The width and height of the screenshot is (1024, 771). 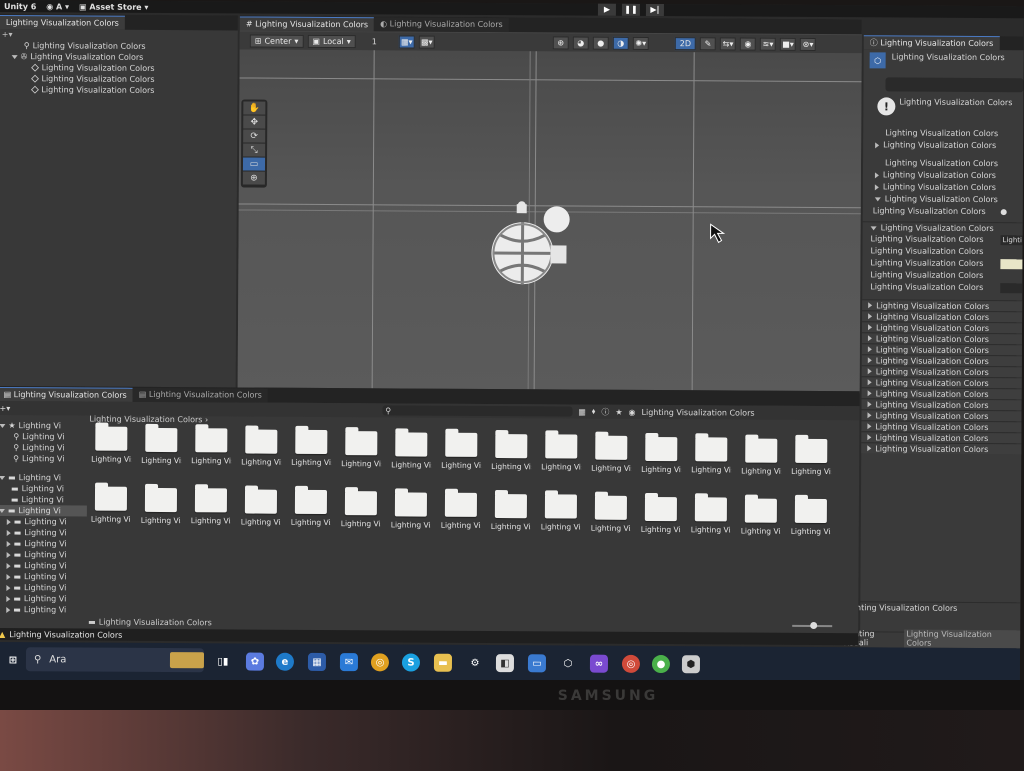 What do you see at coordinates (254, 150) in the screenshot?
I see `scale-tool-icon: ⤡` at bounding box center [254, 150].